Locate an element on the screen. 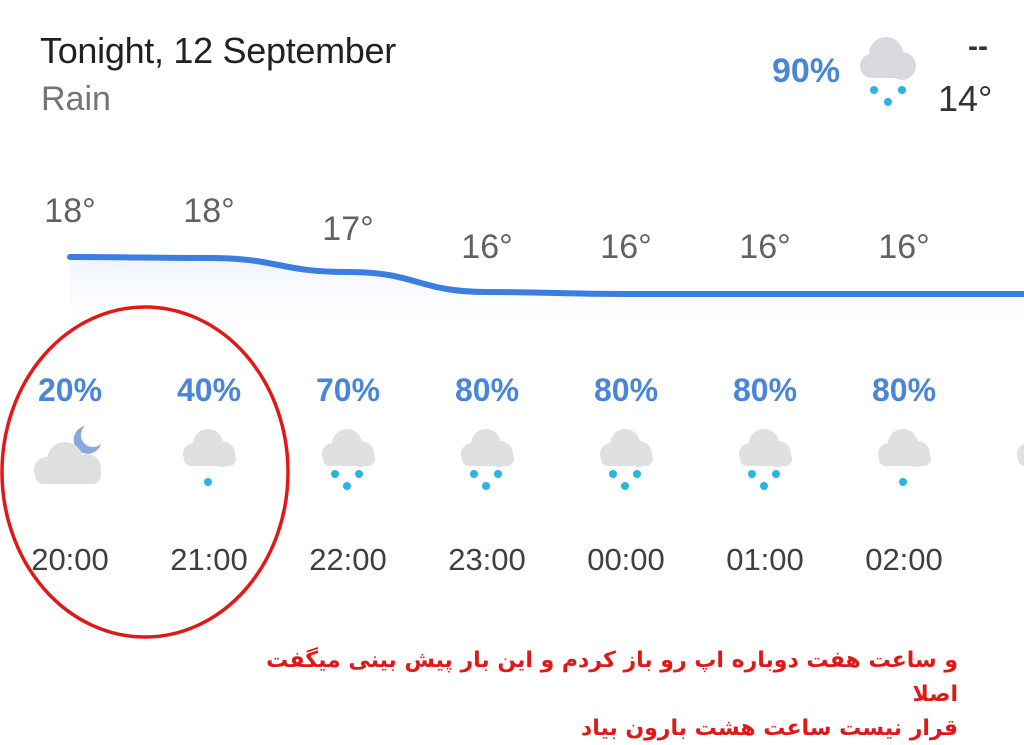 This screenshot has height=745, width=1024. hour-column: 80% 23:00 is located at coordinates (487, 474).